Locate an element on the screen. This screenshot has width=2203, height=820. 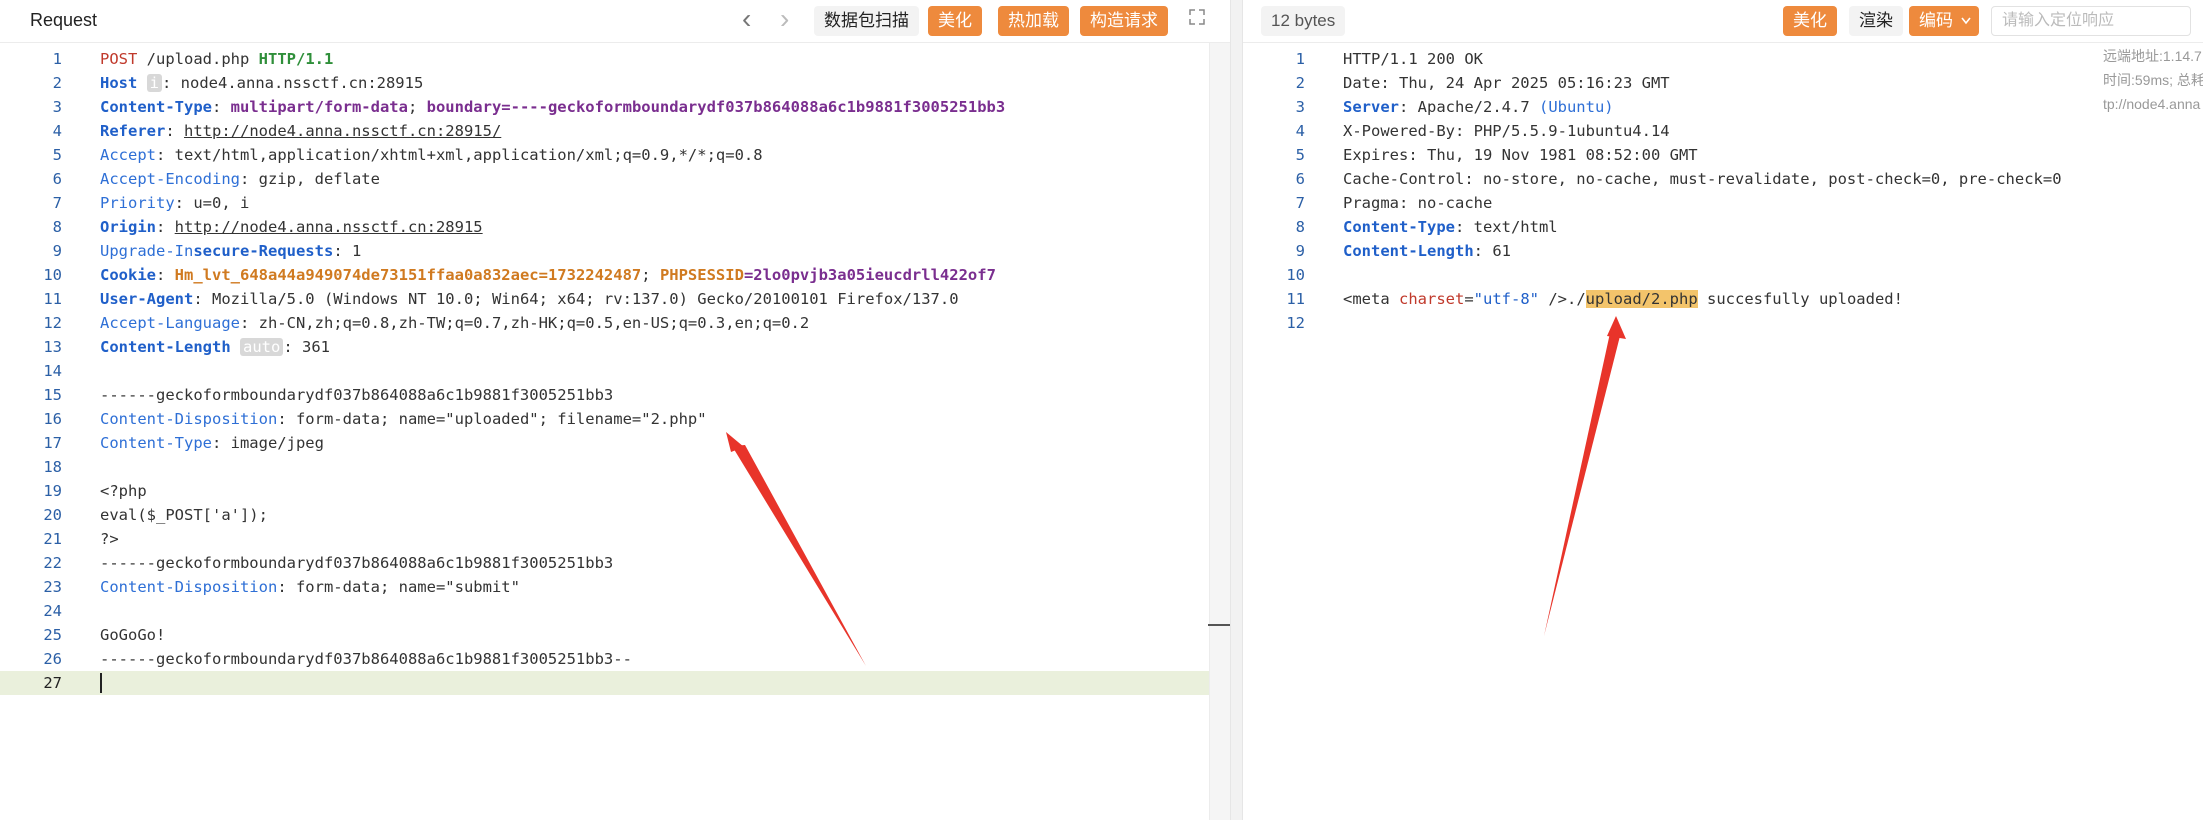
chevron-down-icon is located at coordinates (1966, 21).